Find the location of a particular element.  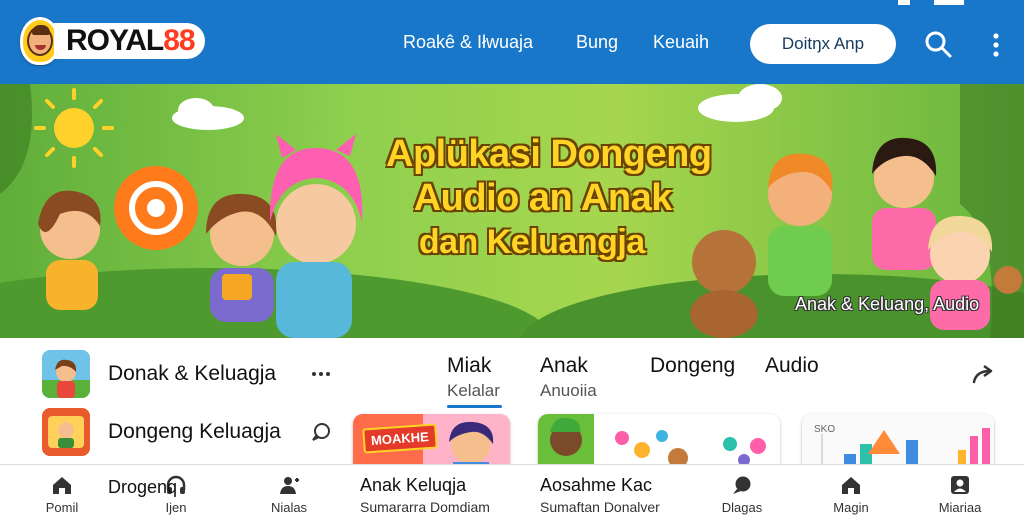

hero-caption: Anak & Keluang, Audio is located at coordinates (887, 304).